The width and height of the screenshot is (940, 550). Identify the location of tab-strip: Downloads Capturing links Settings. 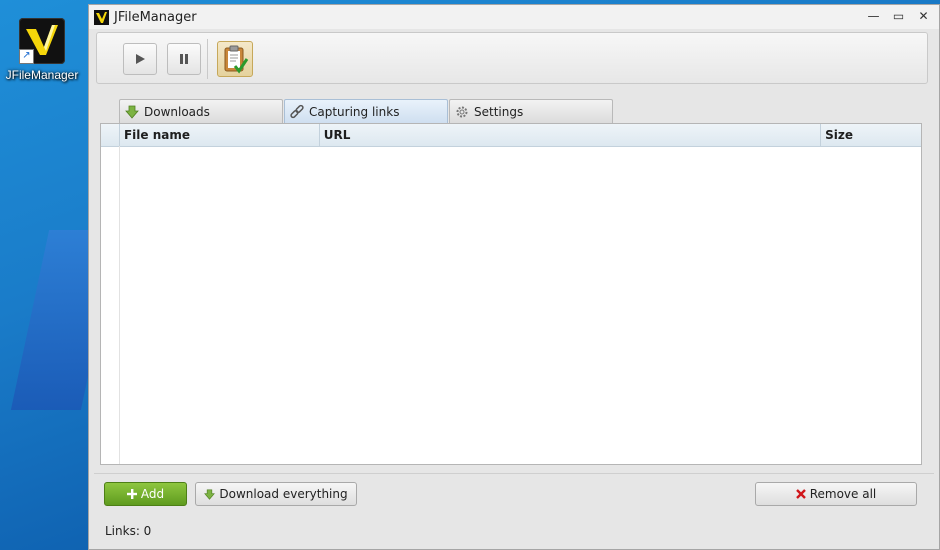
(366, 111).